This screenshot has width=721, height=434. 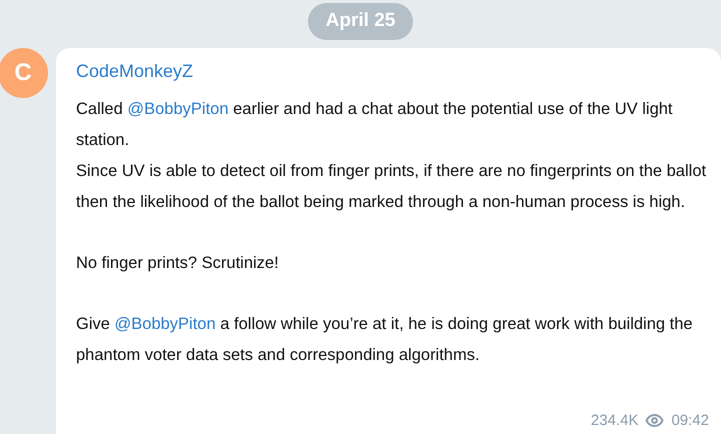 I want to click on view-count: 234.4K, so click(x=614, y=420).